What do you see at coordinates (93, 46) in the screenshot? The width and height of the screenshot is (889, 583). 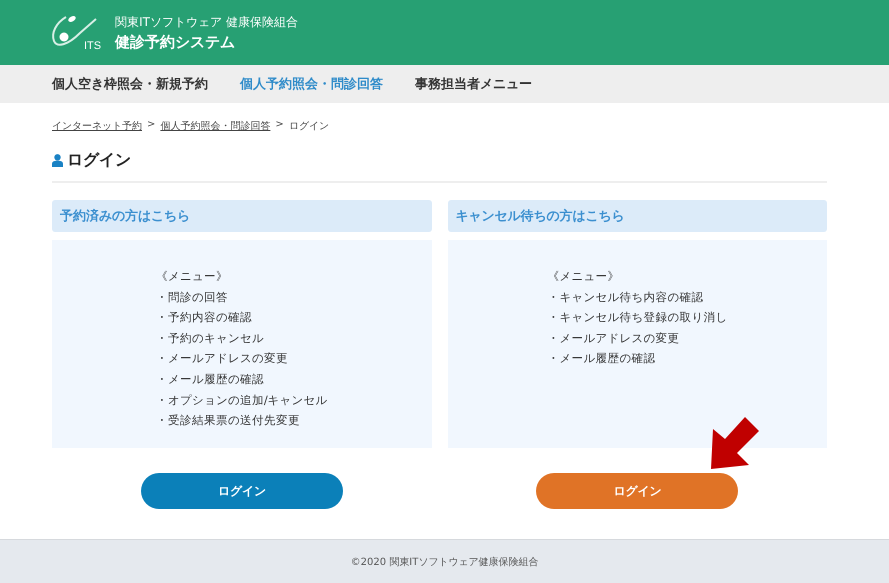 I see `logo-text: ITS` at bounding box center [93, 46].